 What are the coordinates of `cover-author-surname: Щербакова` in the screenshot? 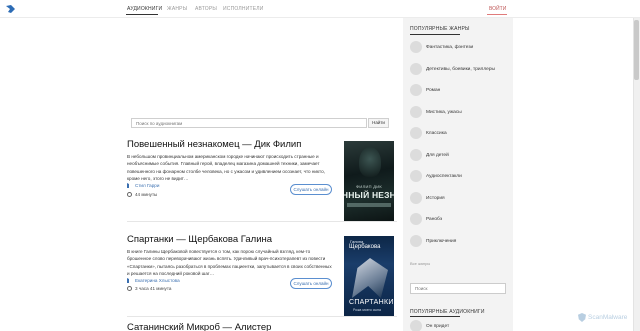 It's located at (365, 247).